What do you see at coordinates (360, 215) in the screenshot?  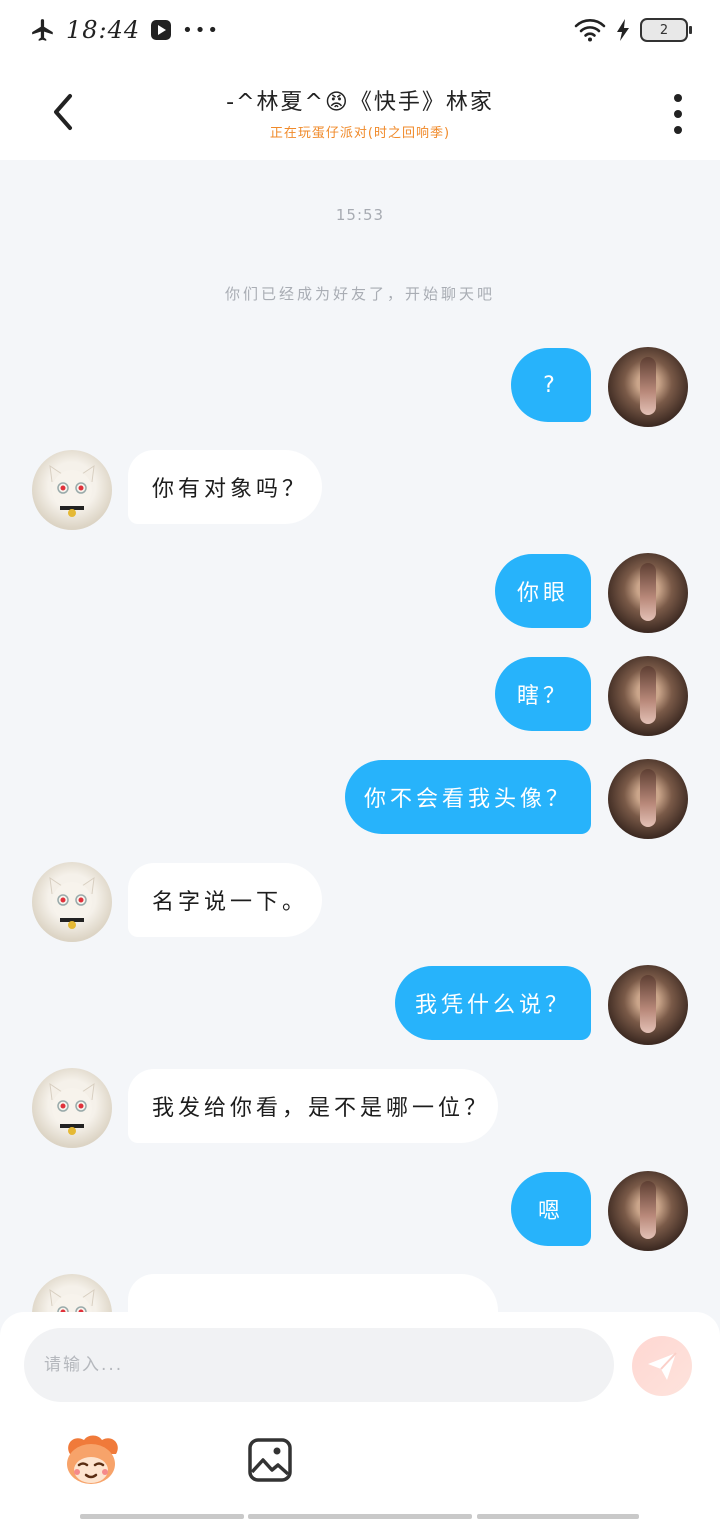 I see `chat-timestamp: 15:53` at bounding box center [360, 215].